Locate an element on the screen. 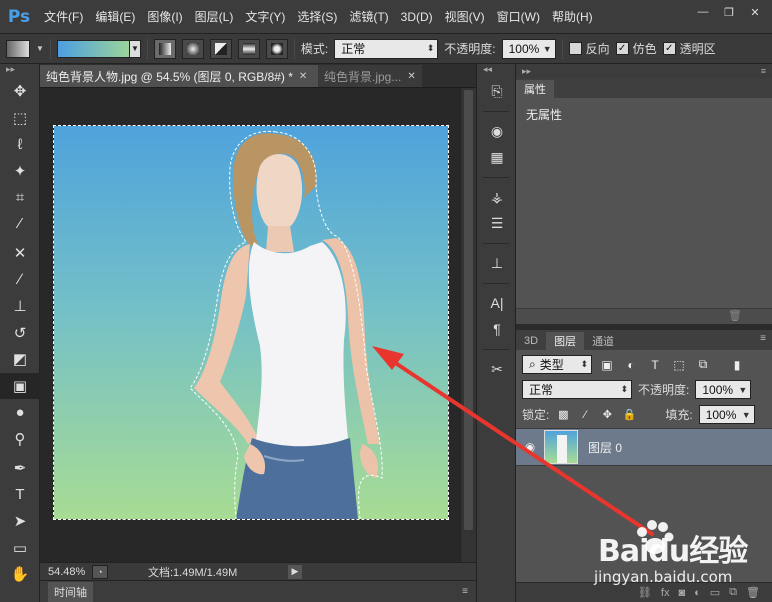  play-arrow-icon: ▶ is located at coordinates (295, 571).